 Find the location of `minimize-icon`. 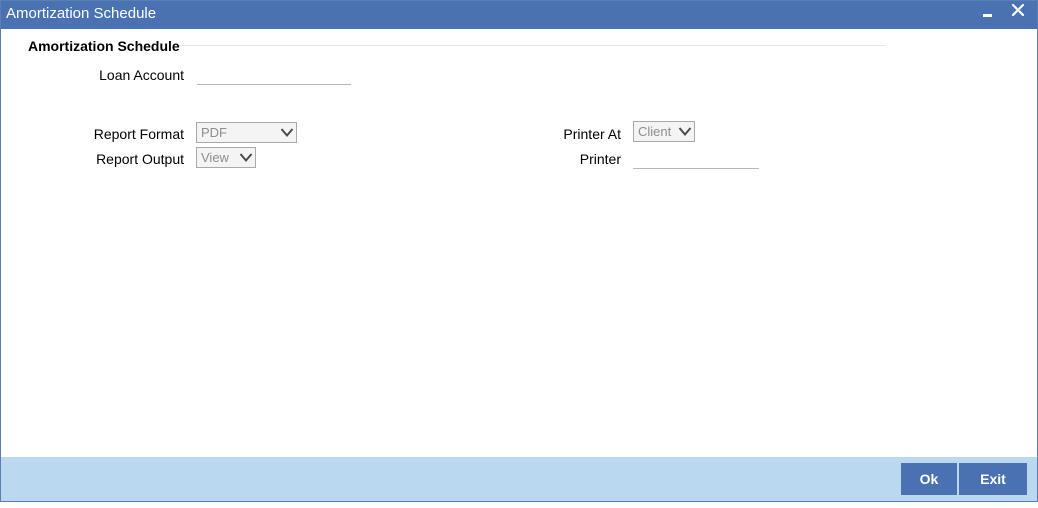

minimize-icon is located at coordinates (987, 15).